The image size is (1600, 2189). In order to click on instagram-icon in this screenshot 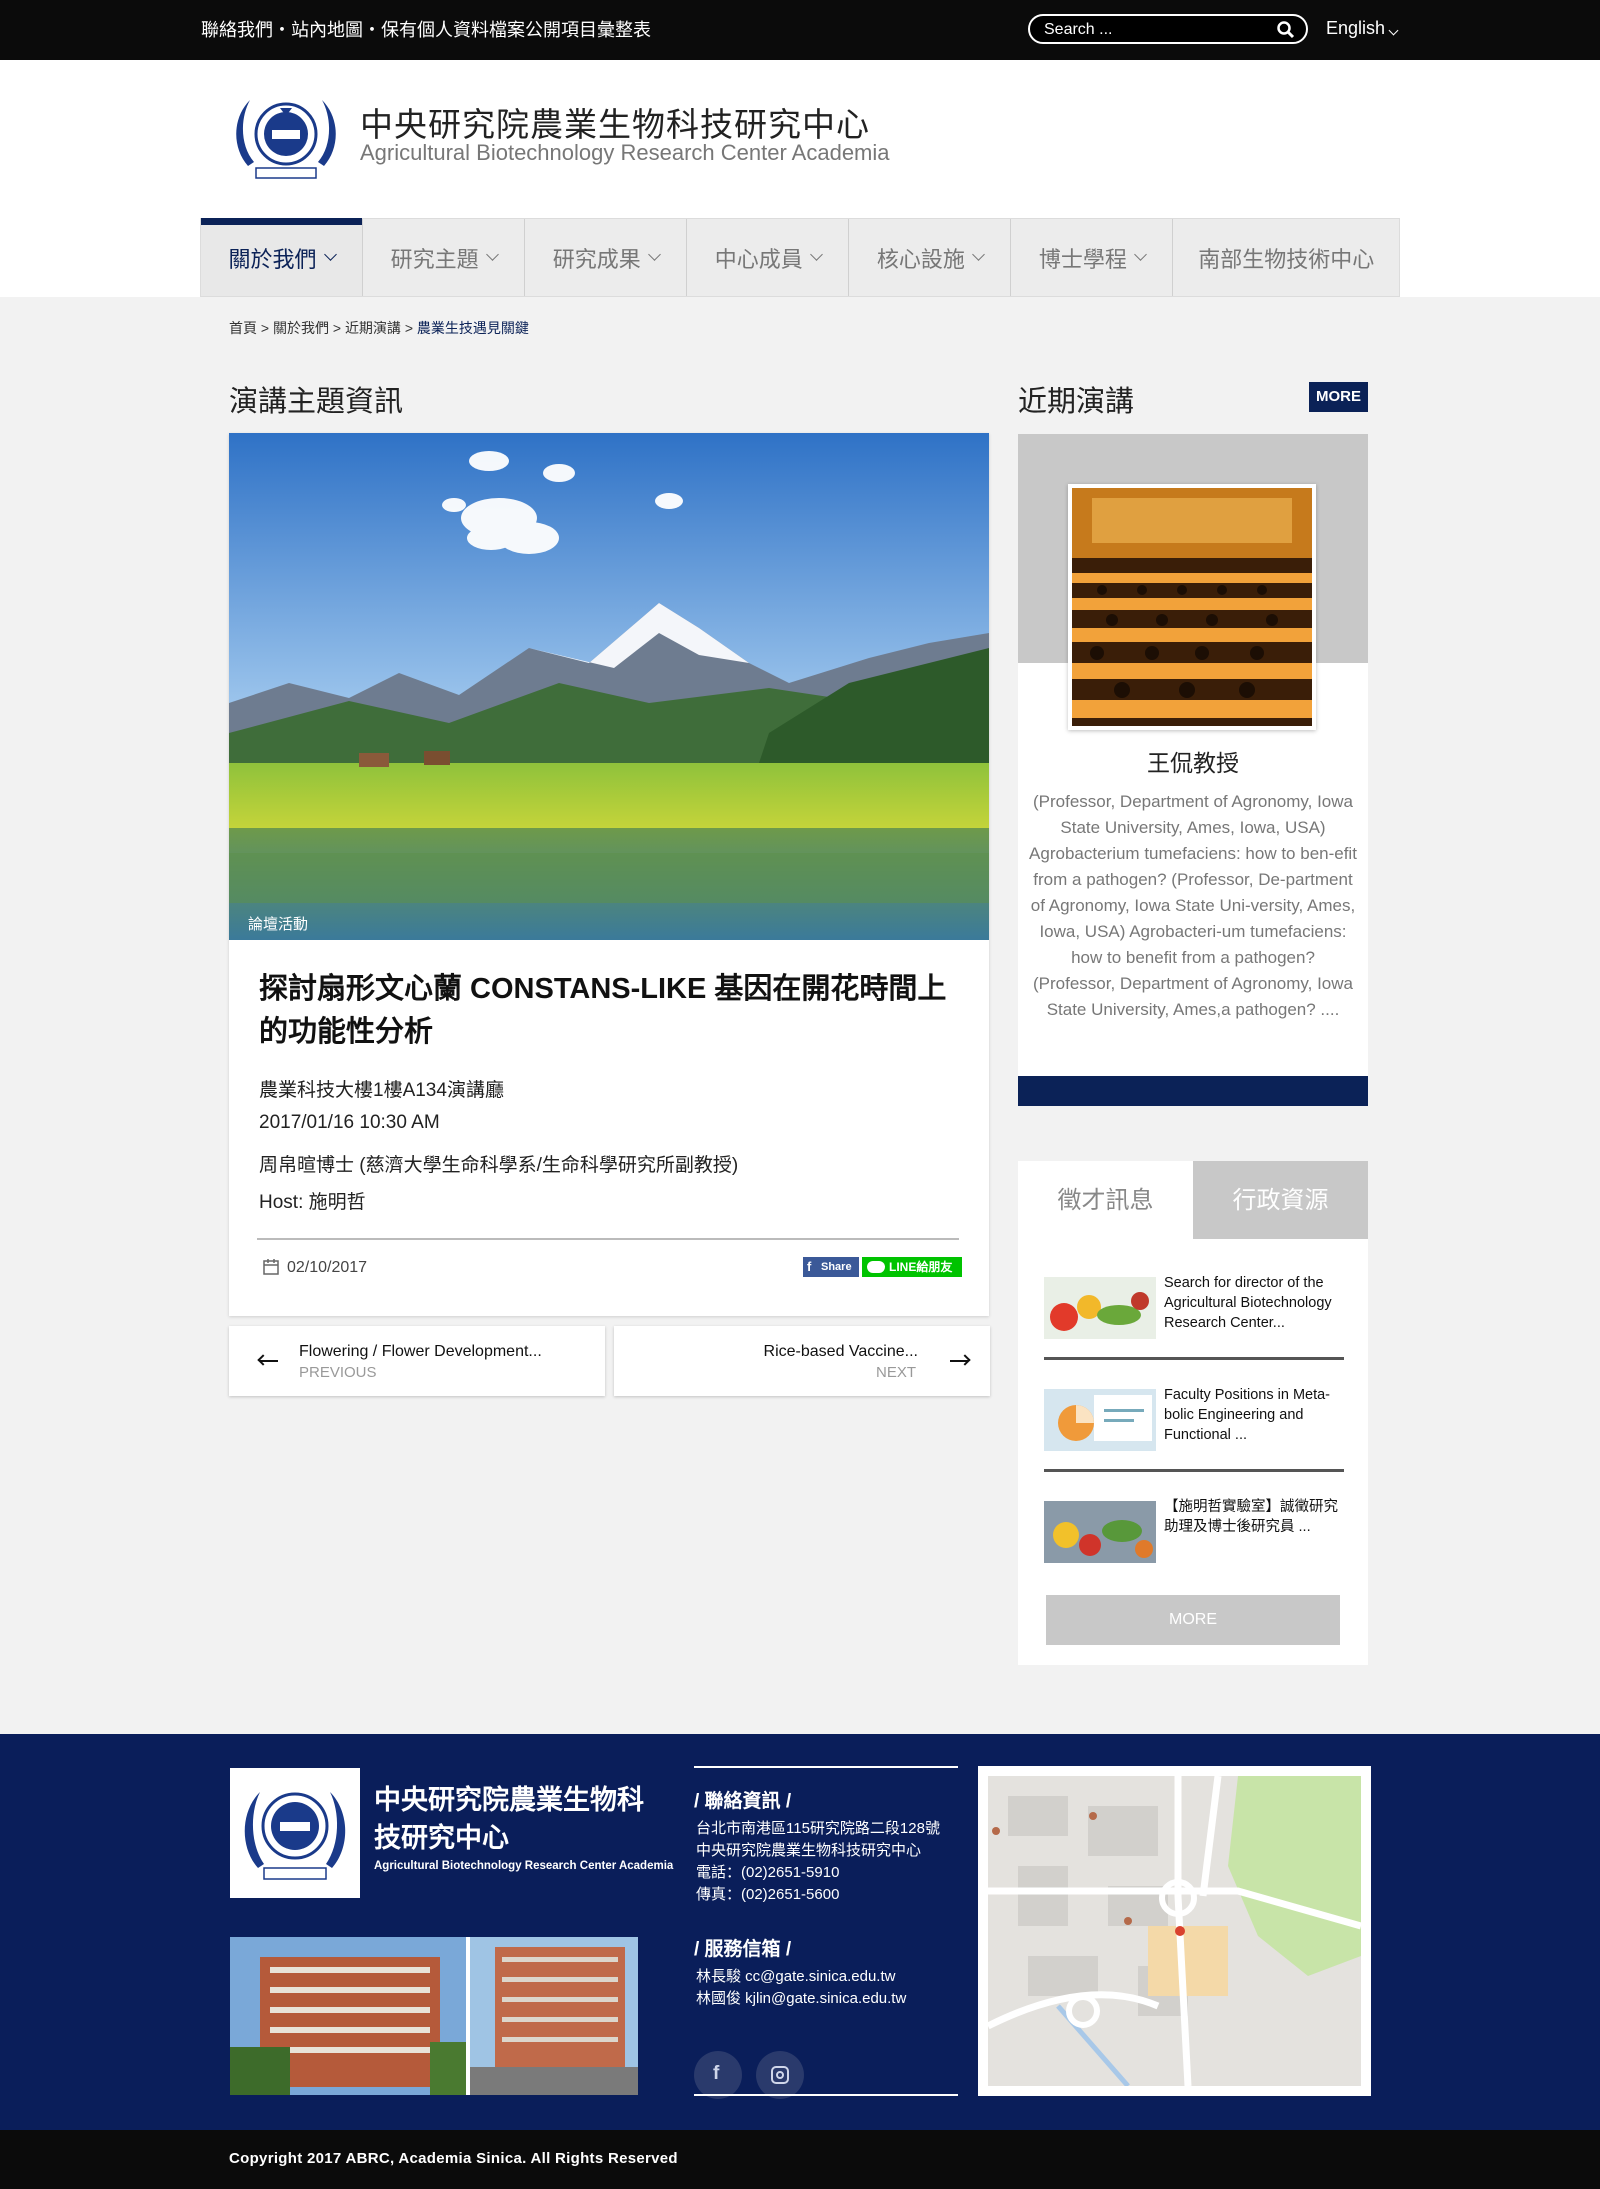, I will do `click(780, 2075)`.